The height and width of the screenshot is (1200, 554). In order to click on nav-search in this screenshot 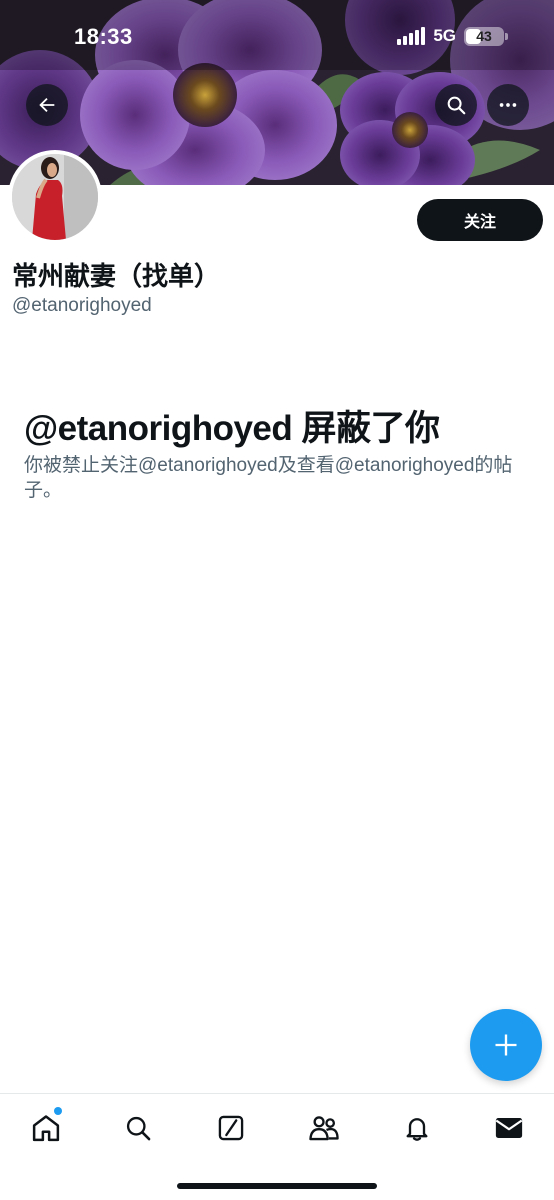, I will do `click(138, 1128)`.